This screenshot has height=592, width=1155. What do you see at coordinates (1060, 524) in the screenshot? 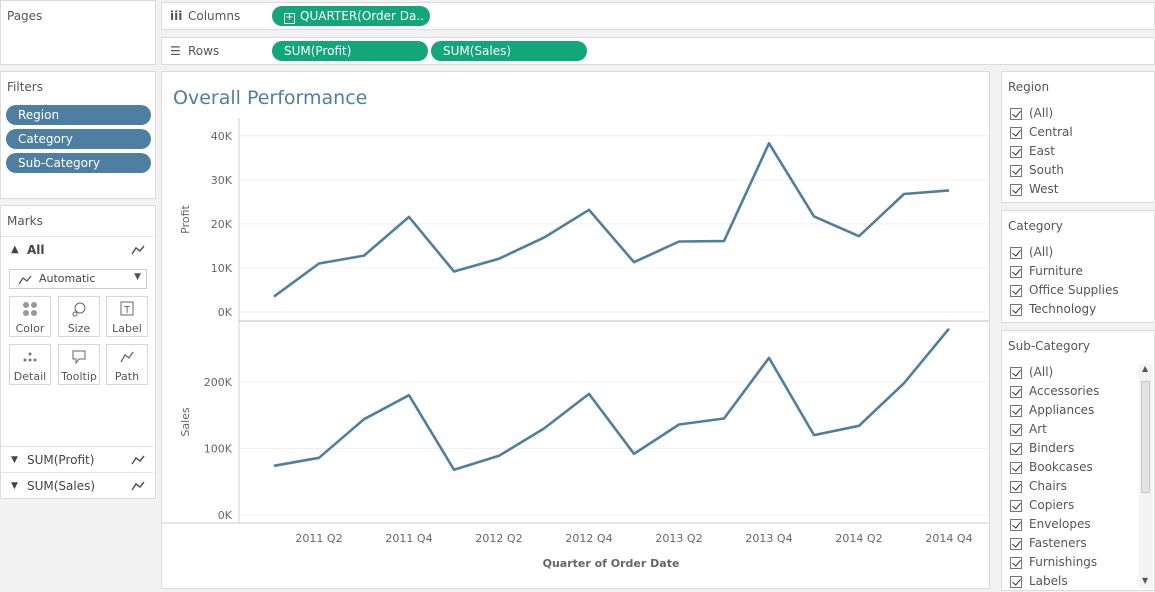
I see `checkbox-label: Envelopes` at bounding box center [1060, 524].